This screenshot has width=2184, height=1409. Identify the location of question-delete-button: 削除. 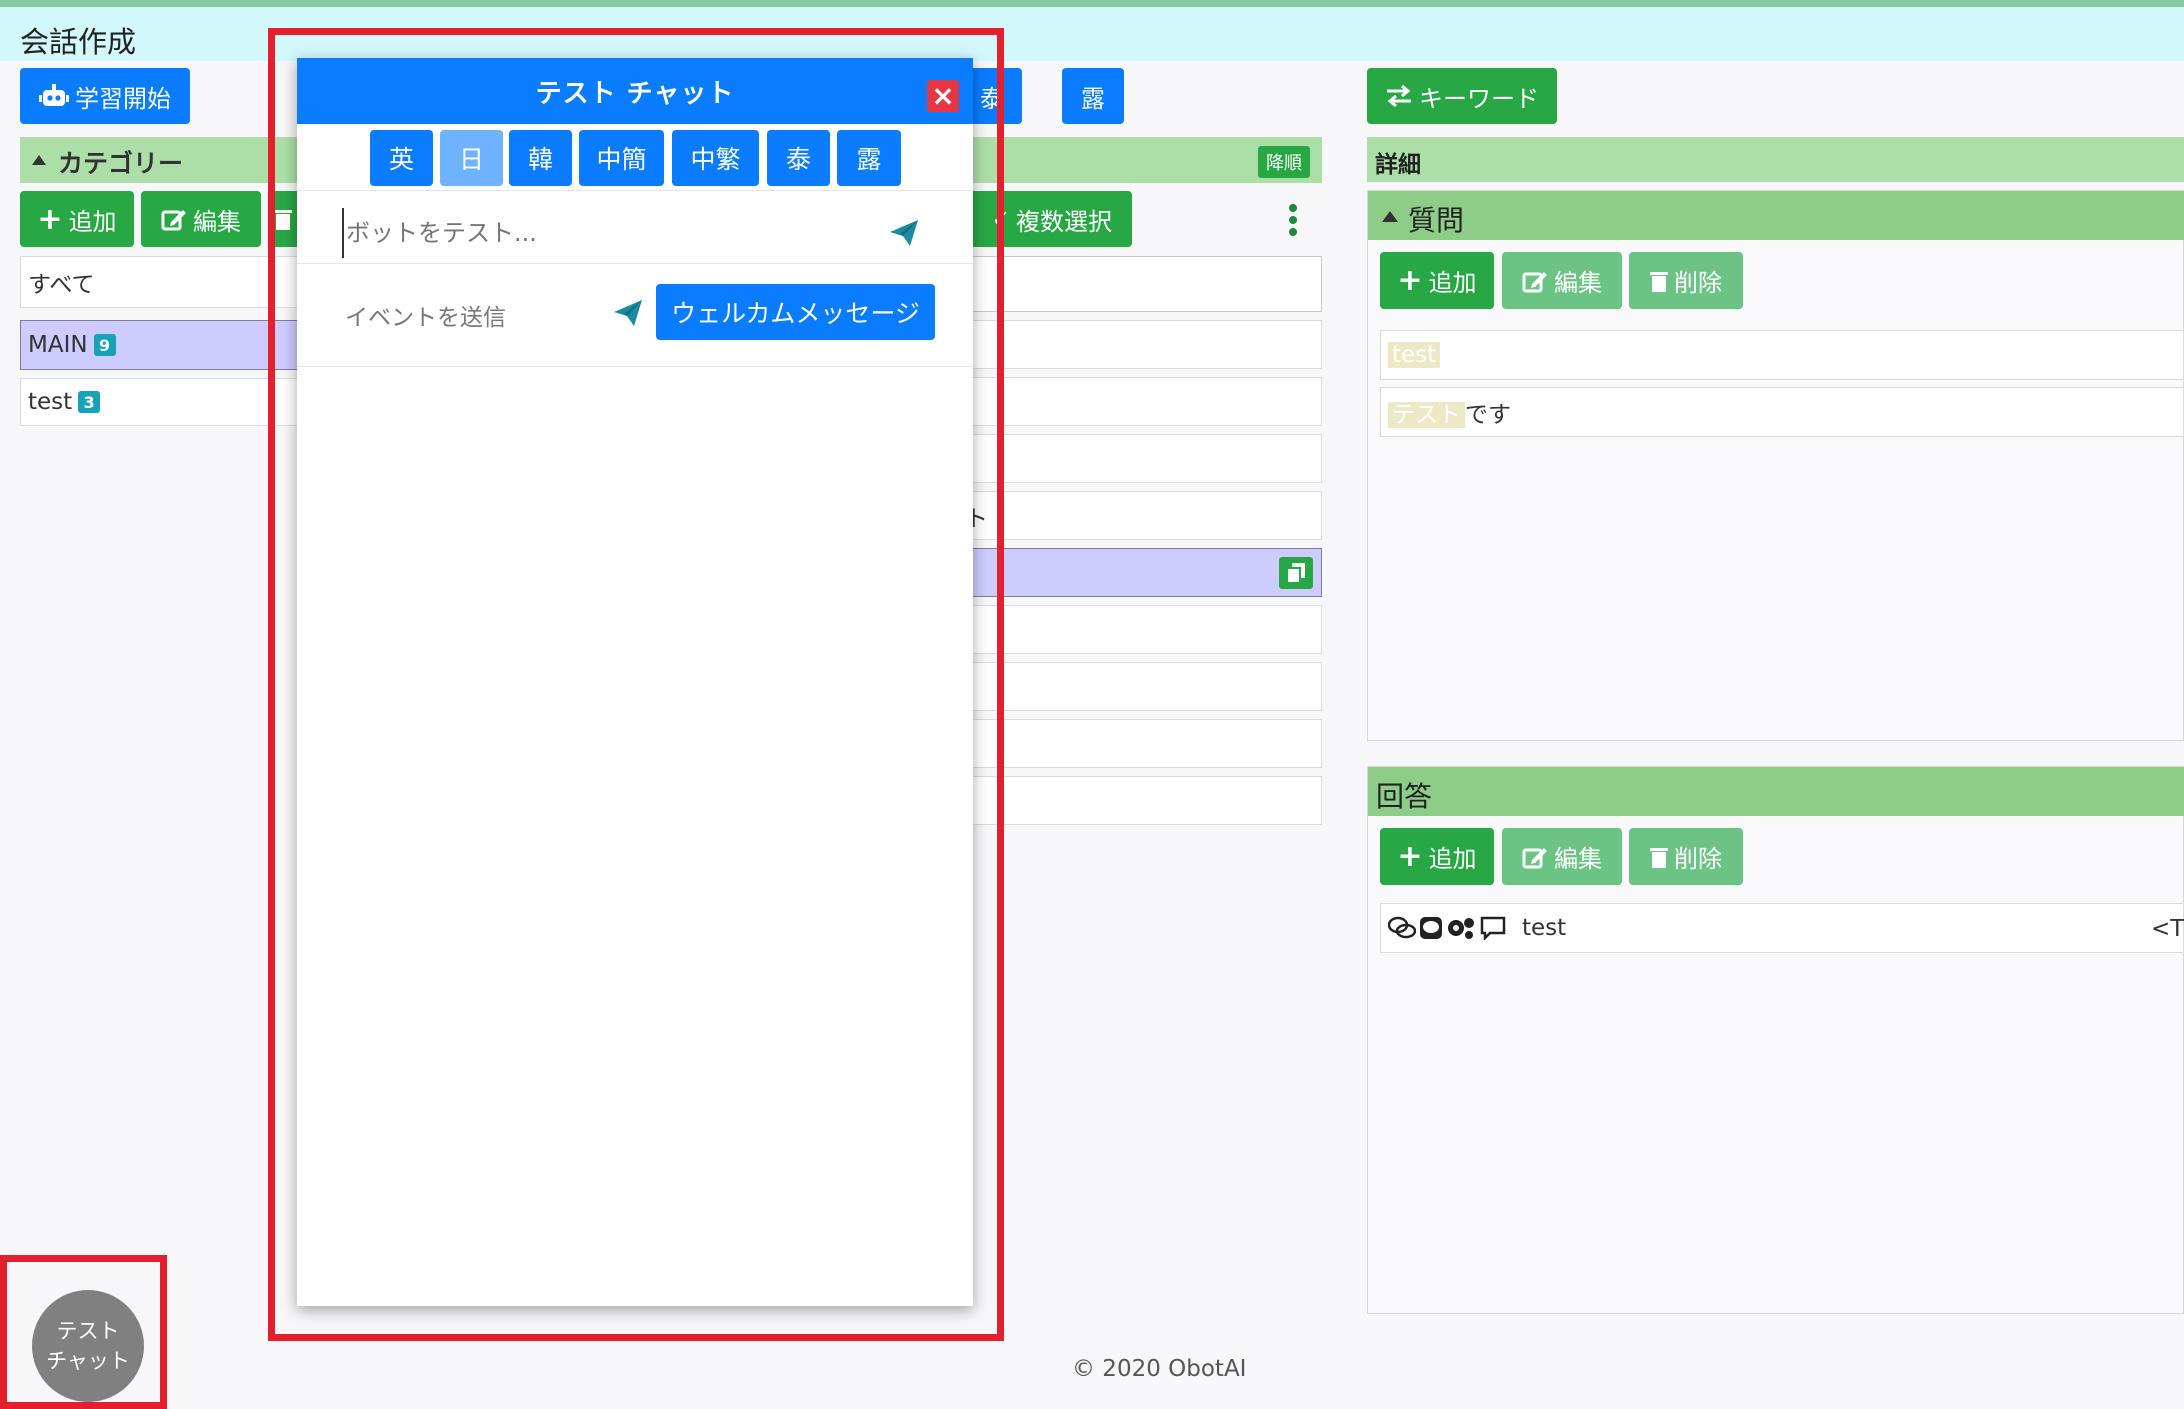
(1686, 280).